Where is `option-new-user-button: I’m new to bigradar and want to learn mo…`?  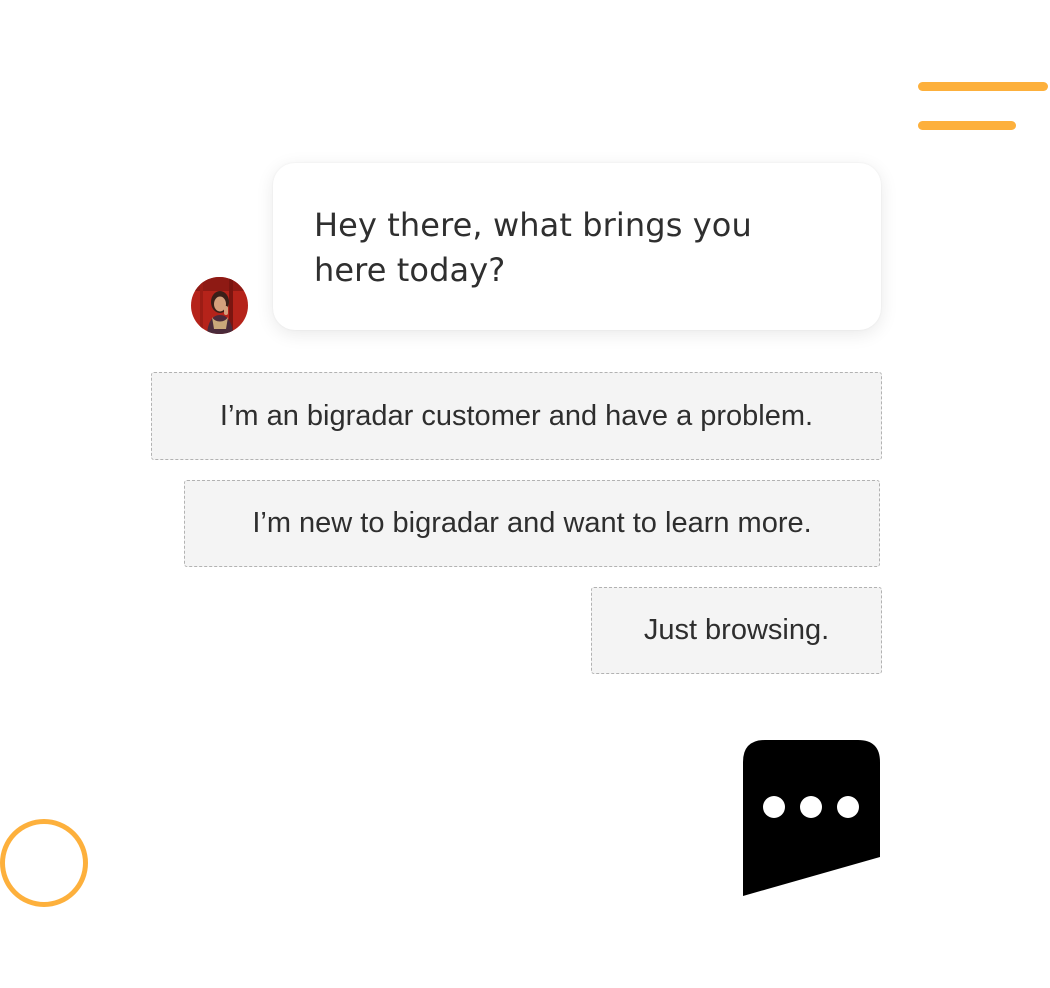 option-new-user-button: I’m new to bigradar and want to learn mo… is located at coordinates (532, 523).